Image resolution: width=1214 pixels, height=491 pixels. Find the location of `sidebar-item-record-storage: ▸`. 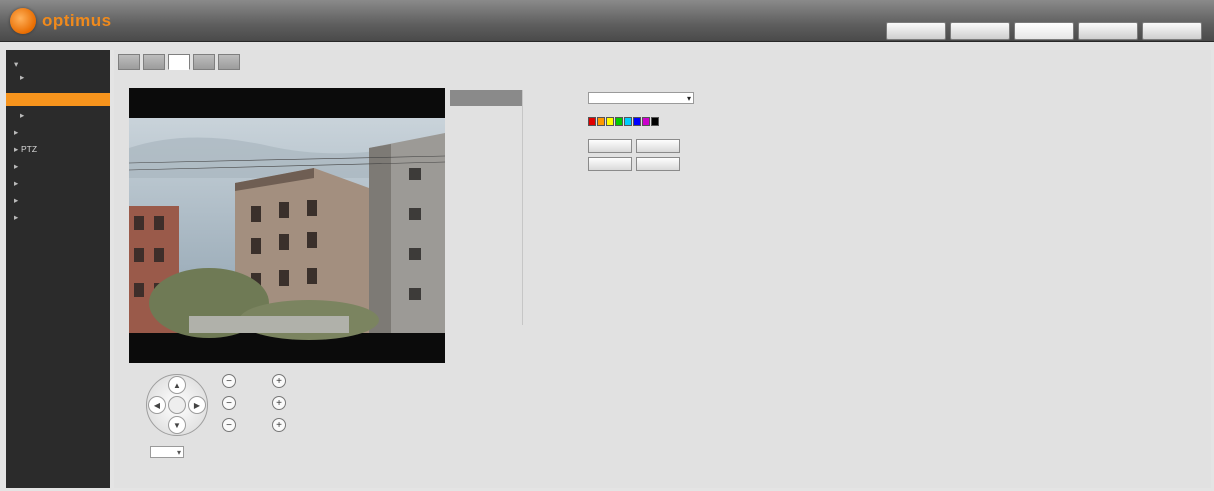

sidebar-item-record-storage: ▸ is located at coordinates (58, 183).